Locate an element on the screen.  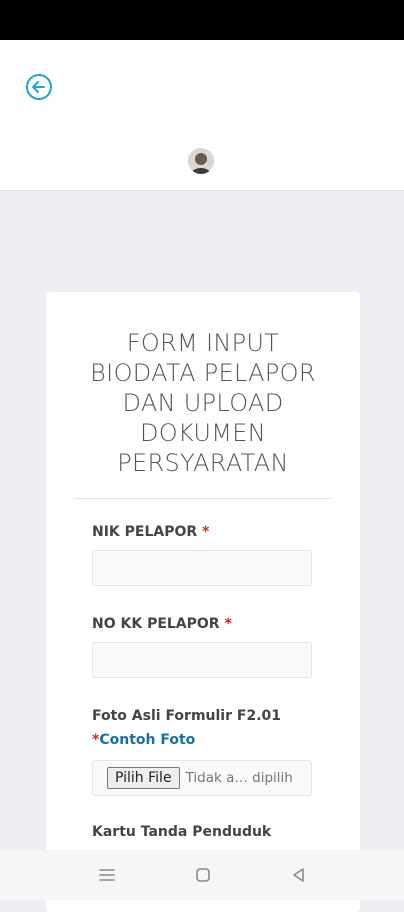
kk-label: NO KK PELAPOR * is located at coordinates (162, 624).